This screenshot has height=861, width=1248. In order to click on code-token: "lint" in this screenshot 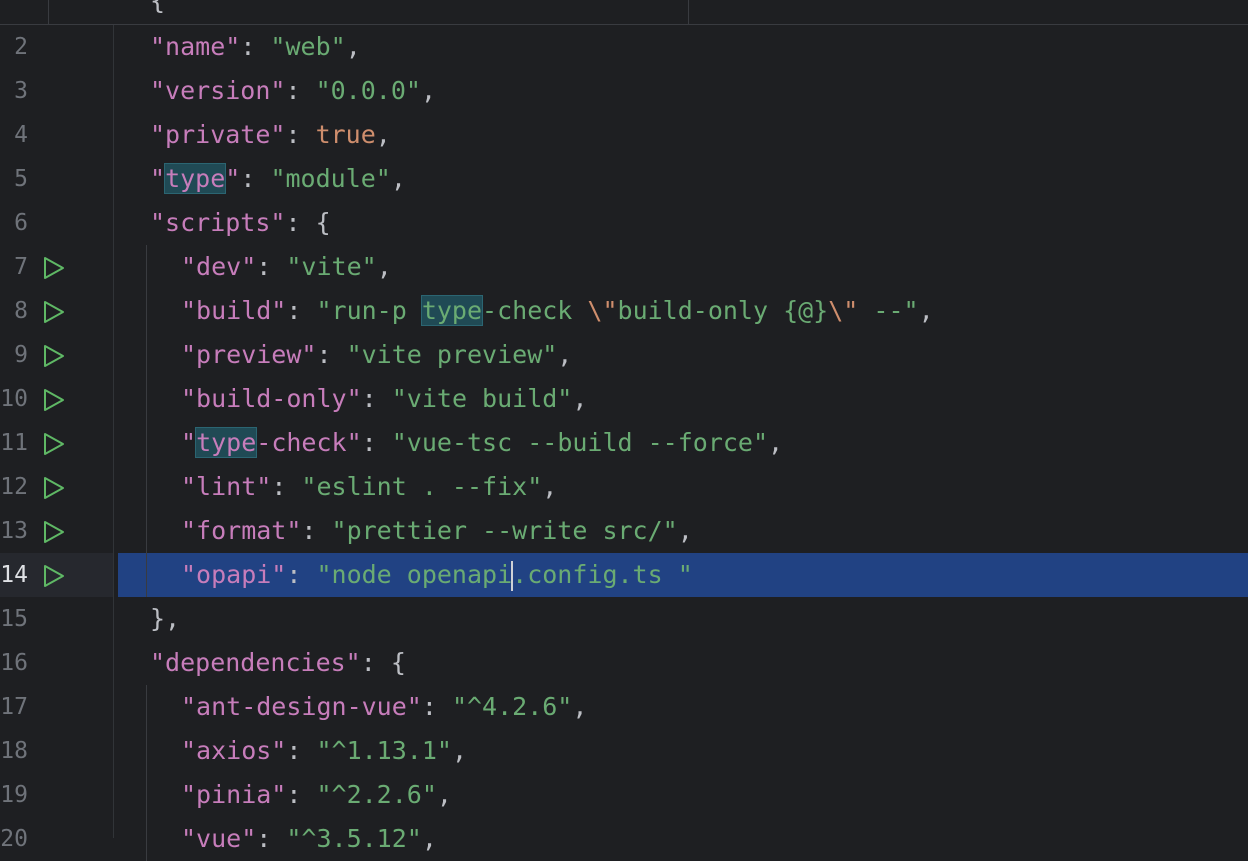, I will do `click(226, 486)`.